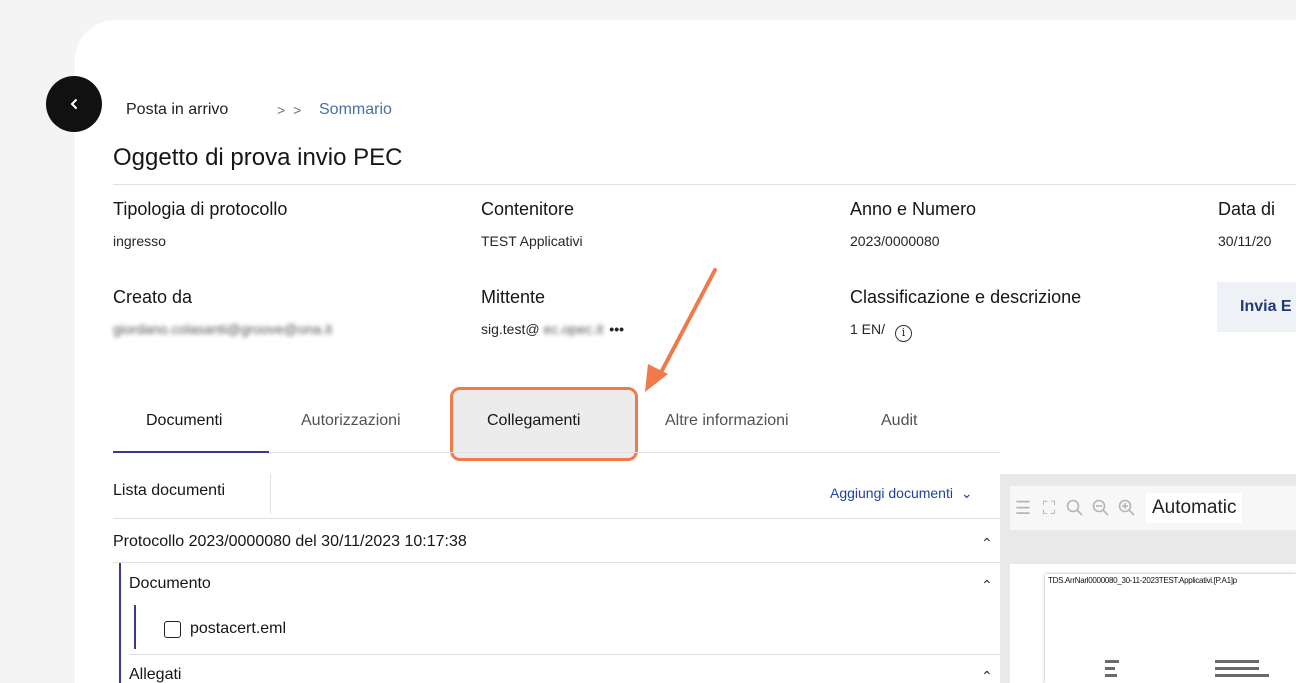 This screenshot has width=1296, height=683. I want to click on allegati-group-label: Allegati, so click(155, 674).